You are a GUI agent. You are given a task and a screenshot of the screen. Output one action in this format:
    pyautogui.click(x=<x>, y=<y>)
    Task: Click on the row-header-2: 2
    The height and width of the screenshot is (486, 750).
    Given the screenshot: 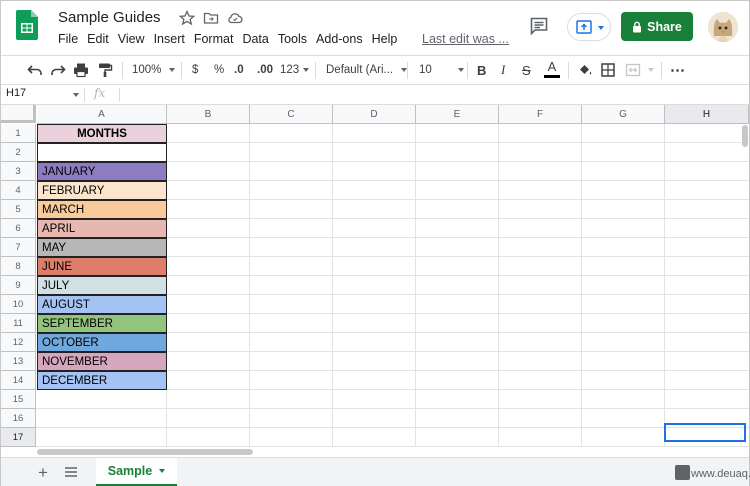 What is the action you would take?
    pyautogui.click(x=18, y=152)
    